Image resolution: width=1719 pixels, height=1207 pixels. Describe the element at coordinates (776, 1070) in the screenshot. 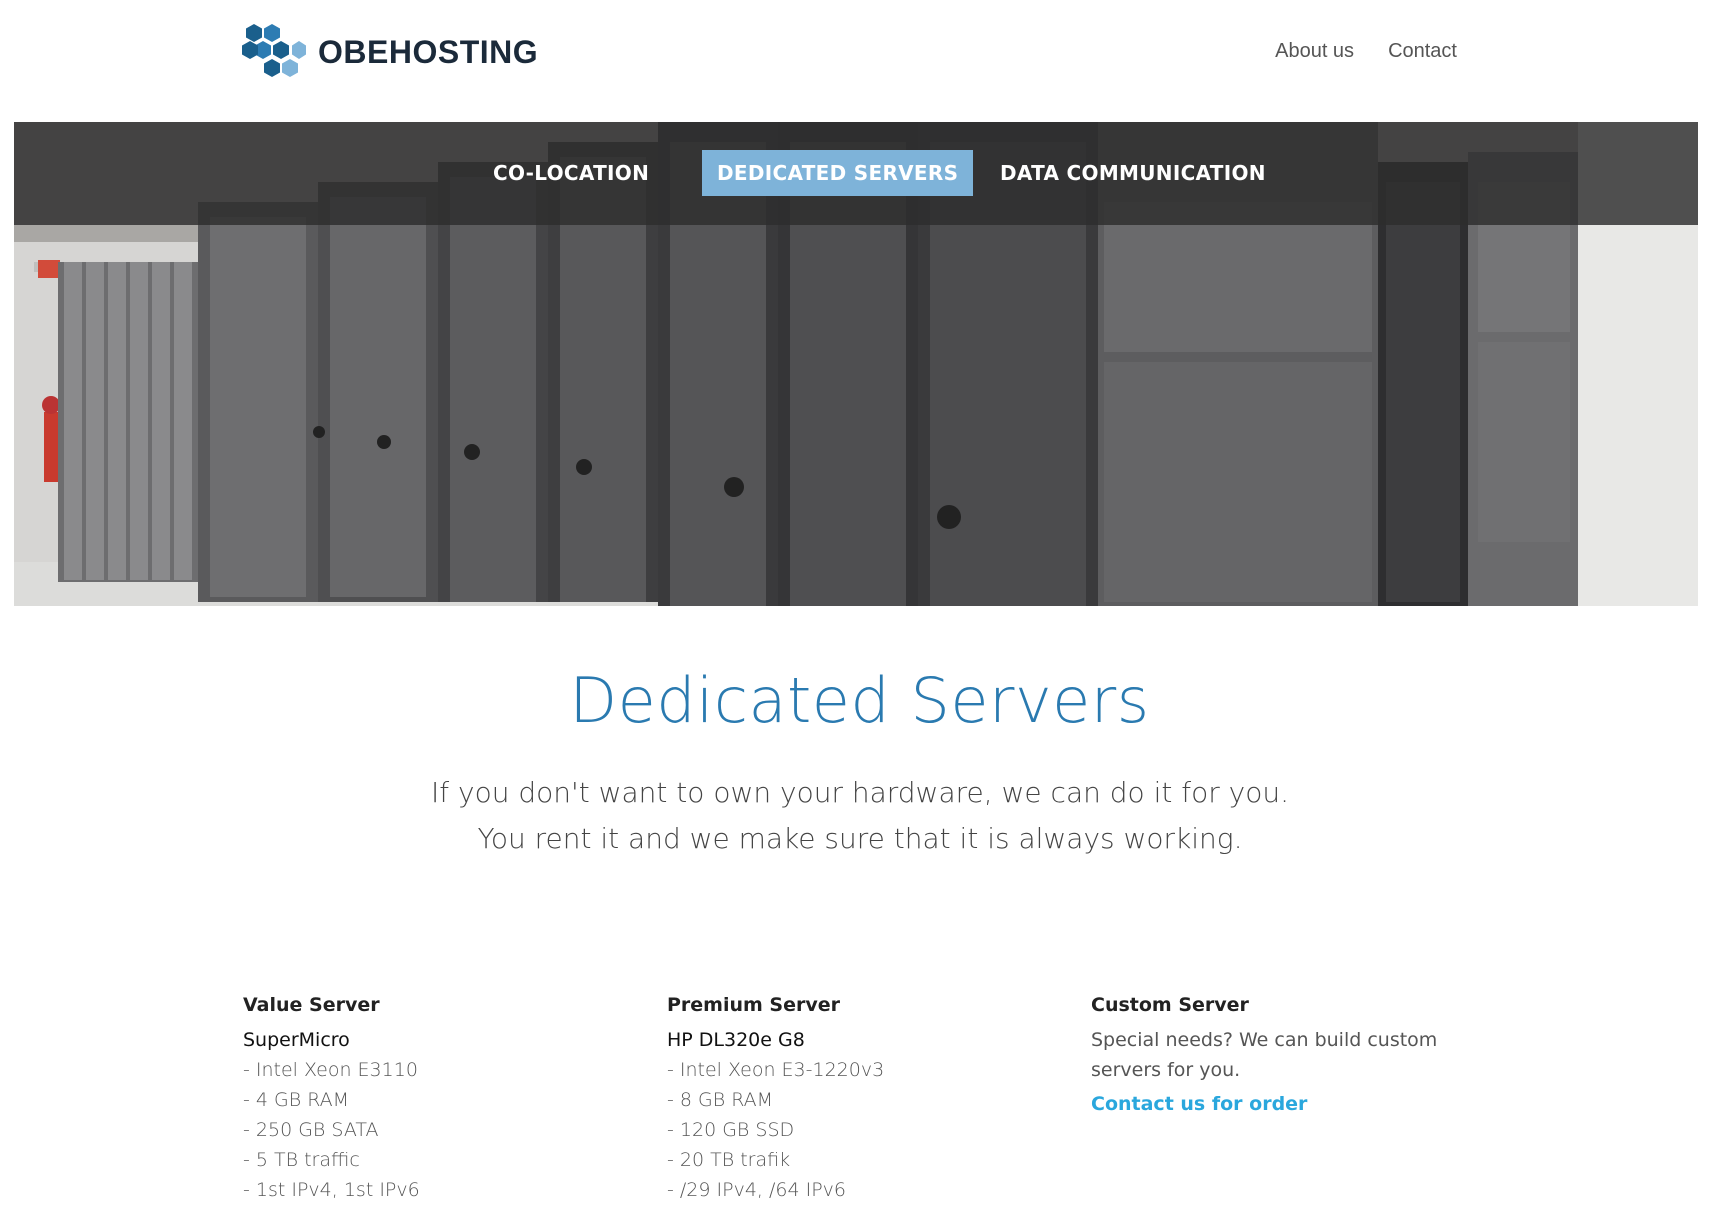

I see `spec-item: - Intel Xeon E3-1220v3` at that location.